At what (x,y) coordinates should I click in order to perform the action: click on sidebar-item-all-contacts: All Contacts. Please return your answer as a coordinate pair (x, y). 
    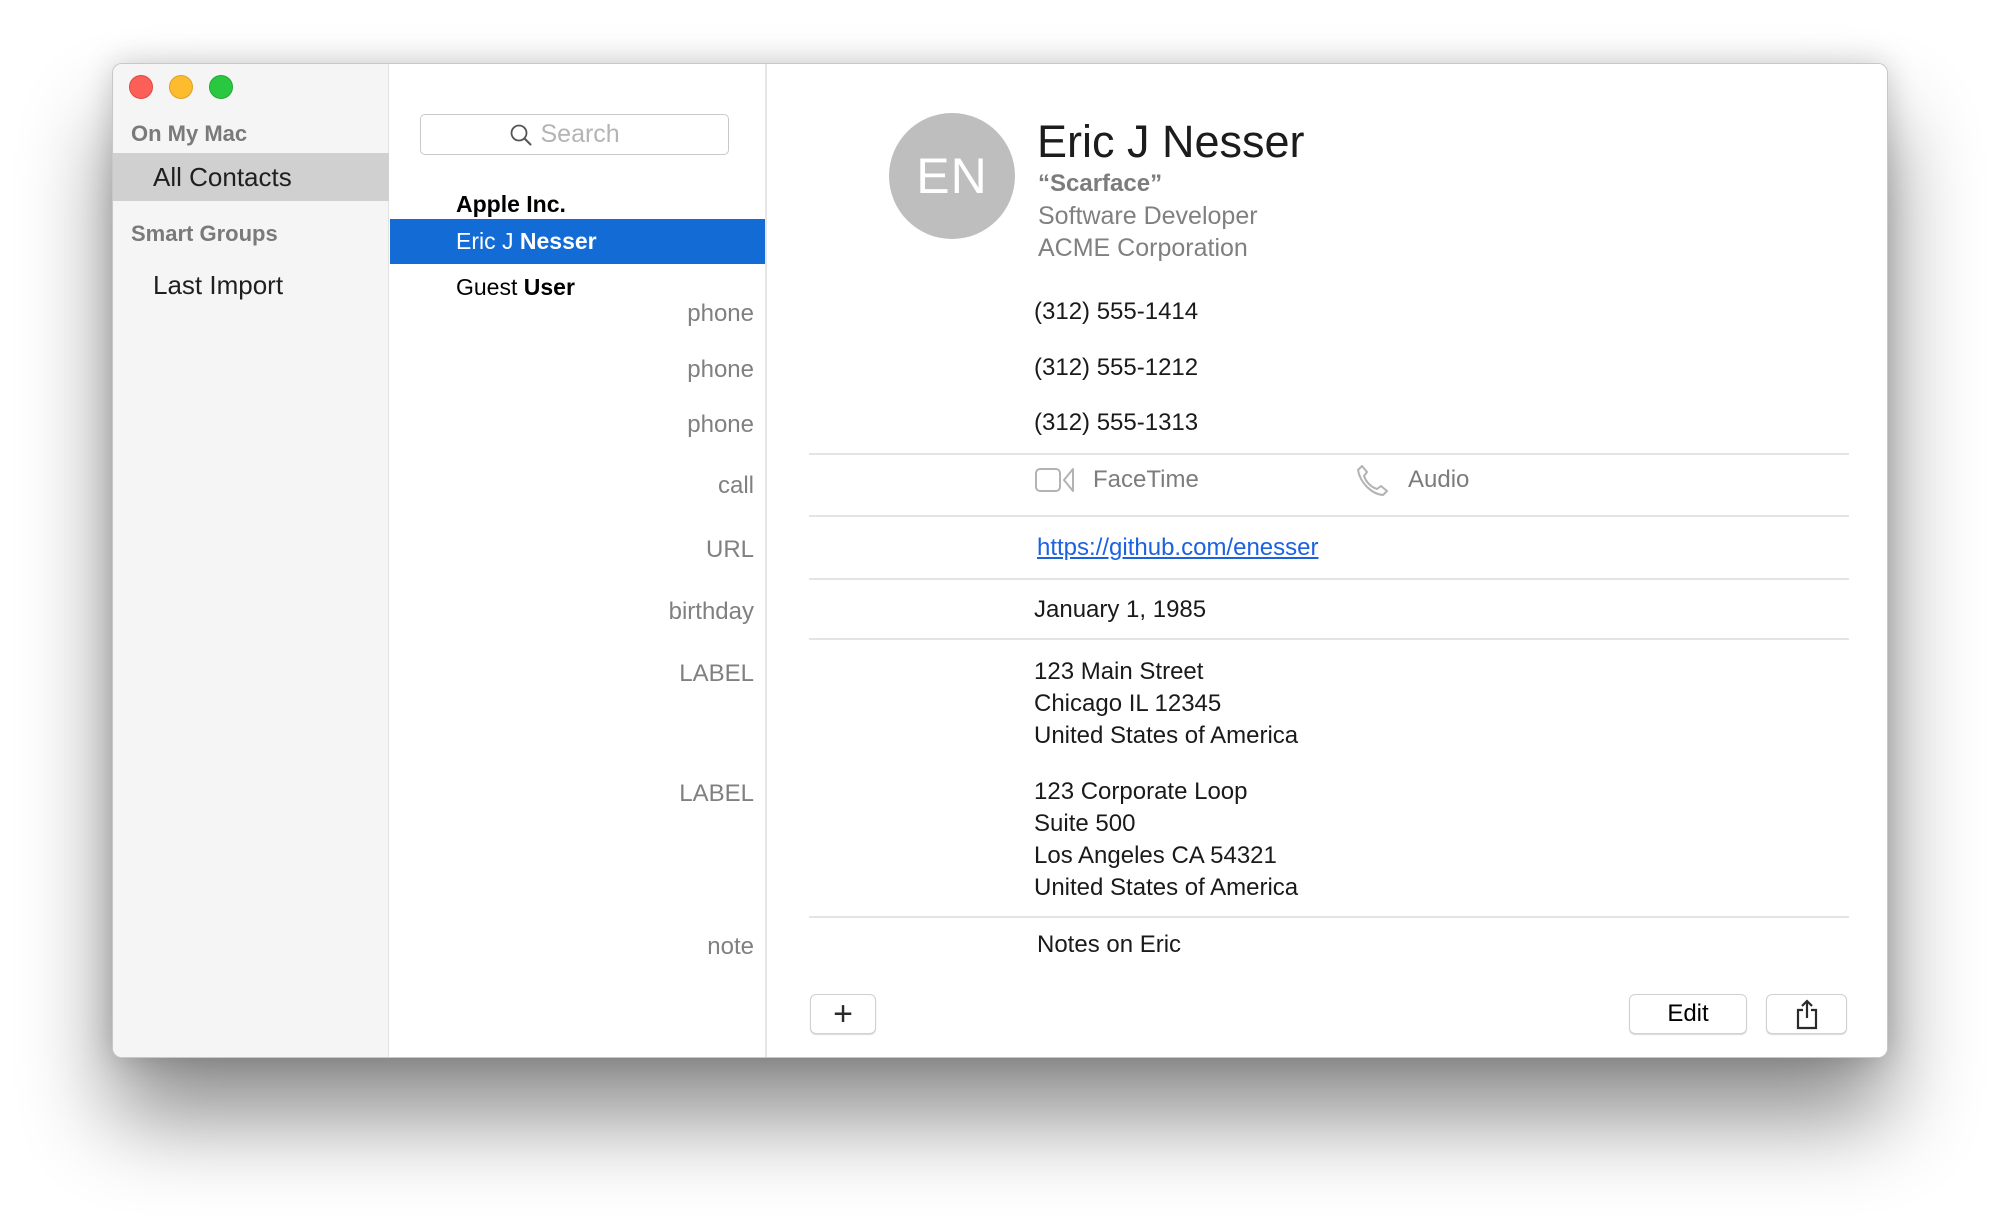
    Looking at the image, I should click on (251, 177).